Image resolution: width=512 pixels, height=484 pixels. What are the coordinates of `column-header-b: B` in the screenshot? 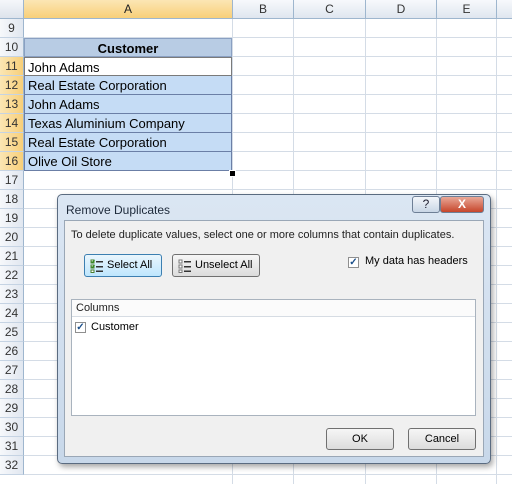 It's located at (263, 9).